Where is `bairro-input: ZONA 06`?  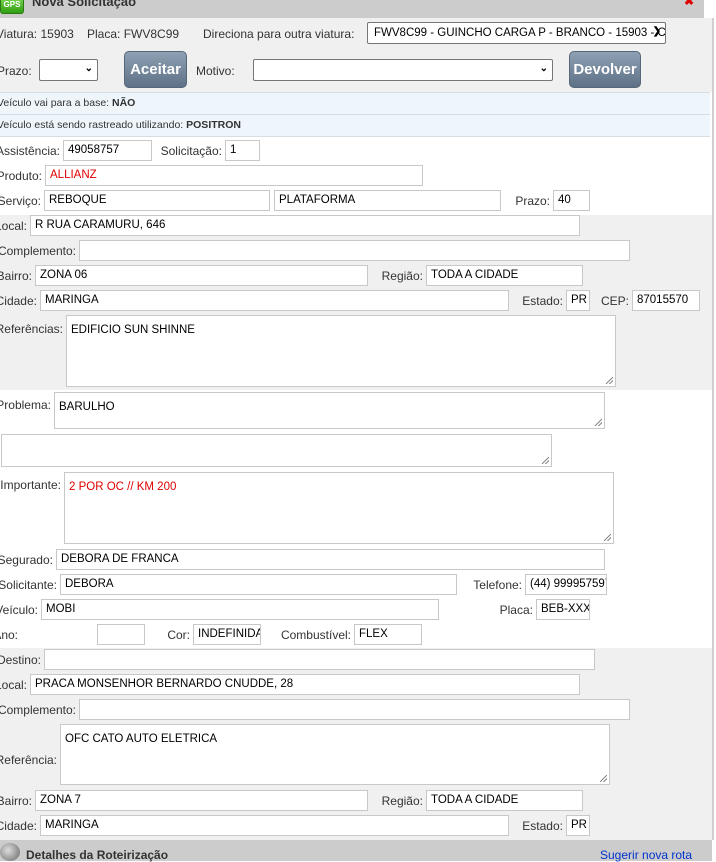 bairro-input: ZONA 06 is located at coordinates (201, 275).